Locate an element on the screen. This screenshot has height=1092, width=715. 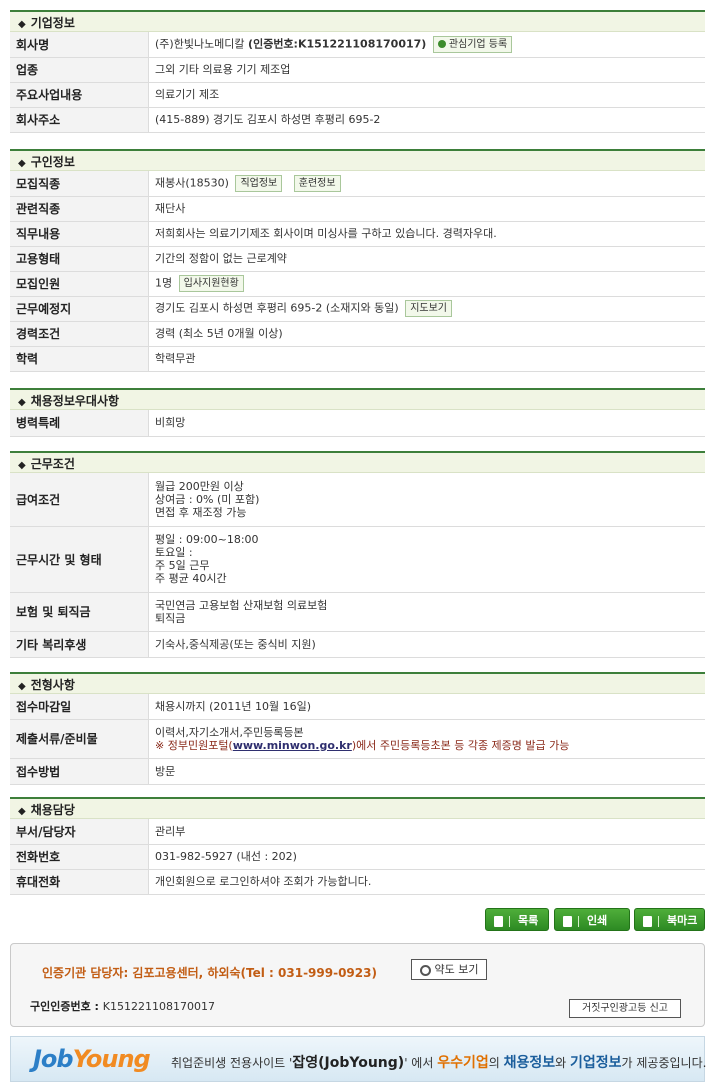
process-section-title: ◆ 전형사항 is located at coordinates (357, 683).